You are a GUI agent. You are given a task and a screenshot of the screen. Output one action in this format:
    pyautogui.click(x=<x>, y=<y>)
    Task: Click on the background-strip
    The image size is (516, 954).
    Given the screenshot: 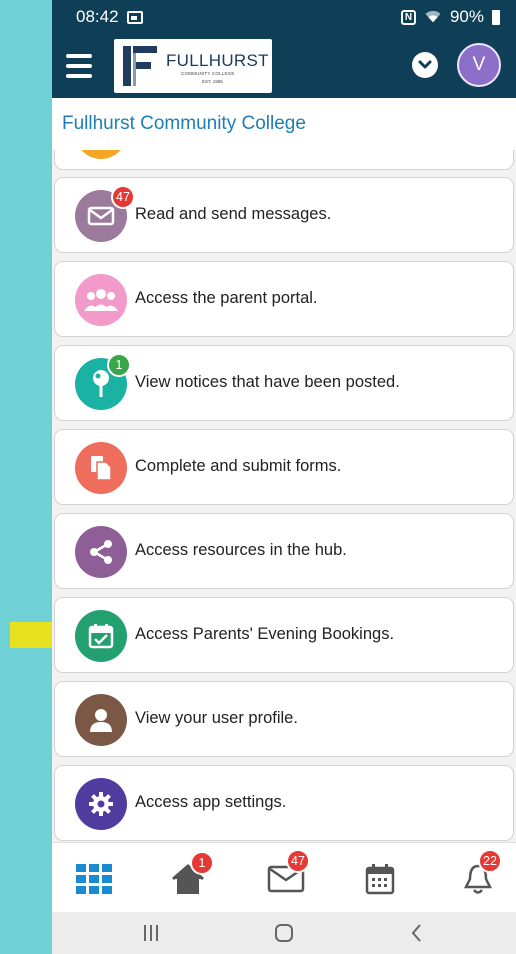 What is the action you would take?
    pyautogui.click(x=26, y=477)
    